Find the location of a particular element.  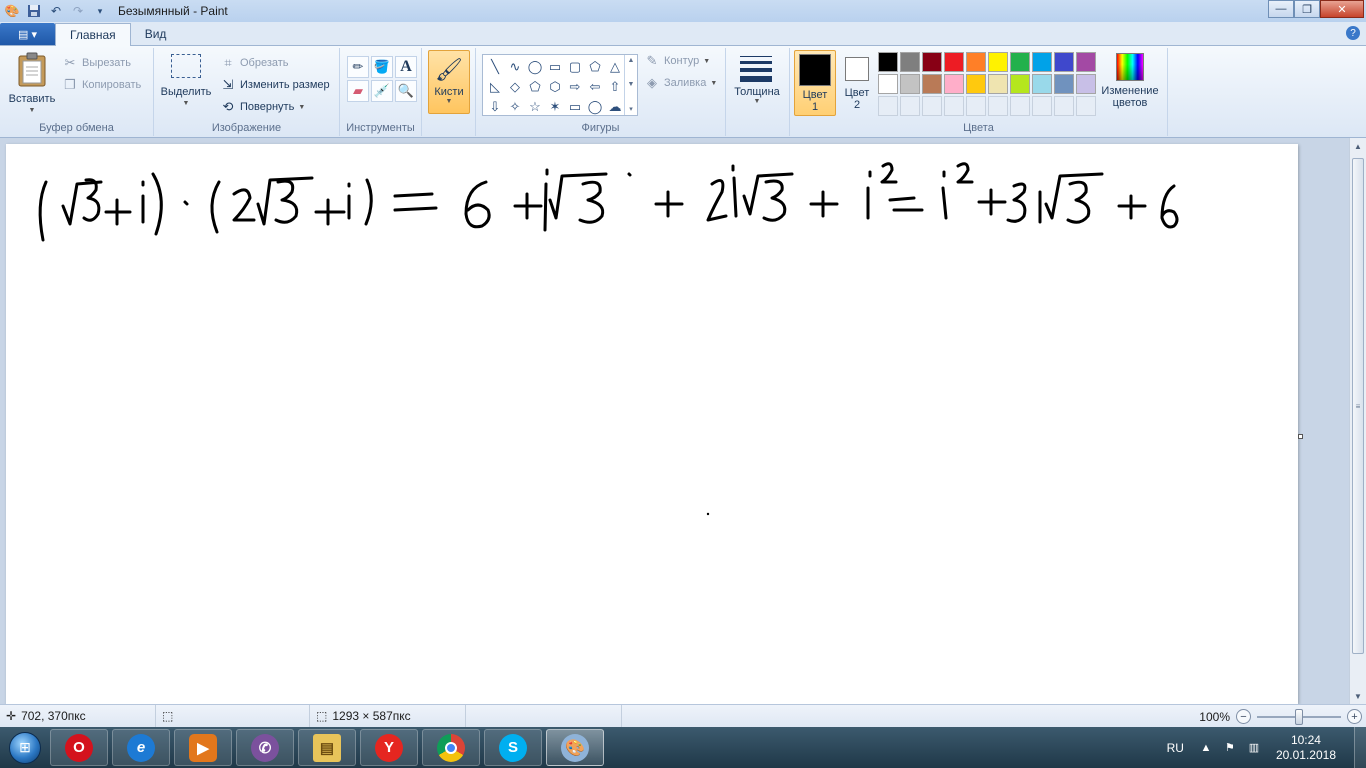

paint-menu-button: ▤ ▾ is located at coordinates (27, 34).